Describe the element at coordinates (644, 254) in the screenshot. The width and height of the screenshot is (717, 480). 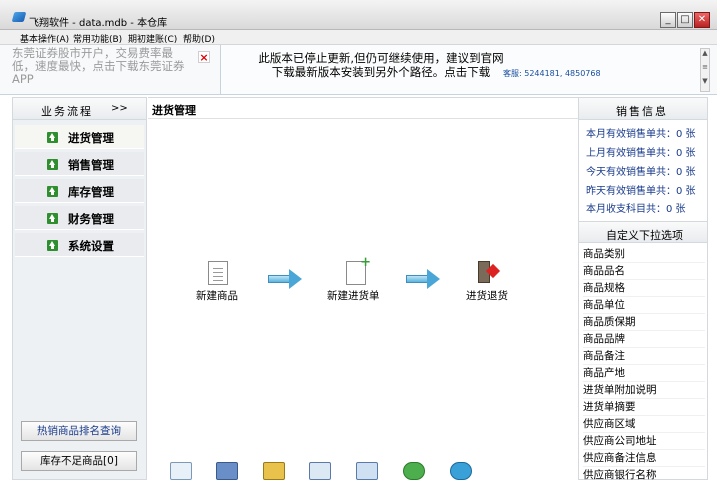
I see `custom-item-product-category: 商品类别` at that location.